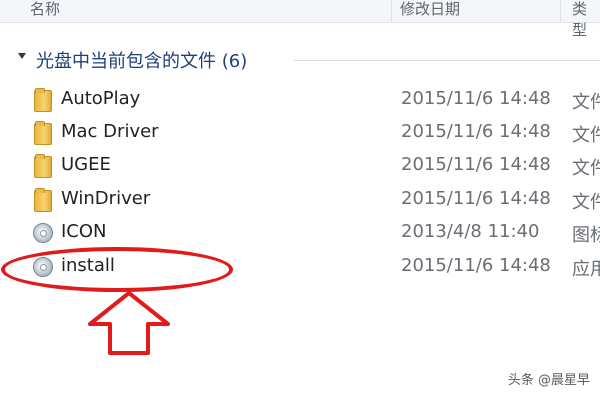 This screenshot has height=400, width=600. I want to click on file-row-ugee: UGEE 2015/11/6 14:48 文件, so click(300, 166).